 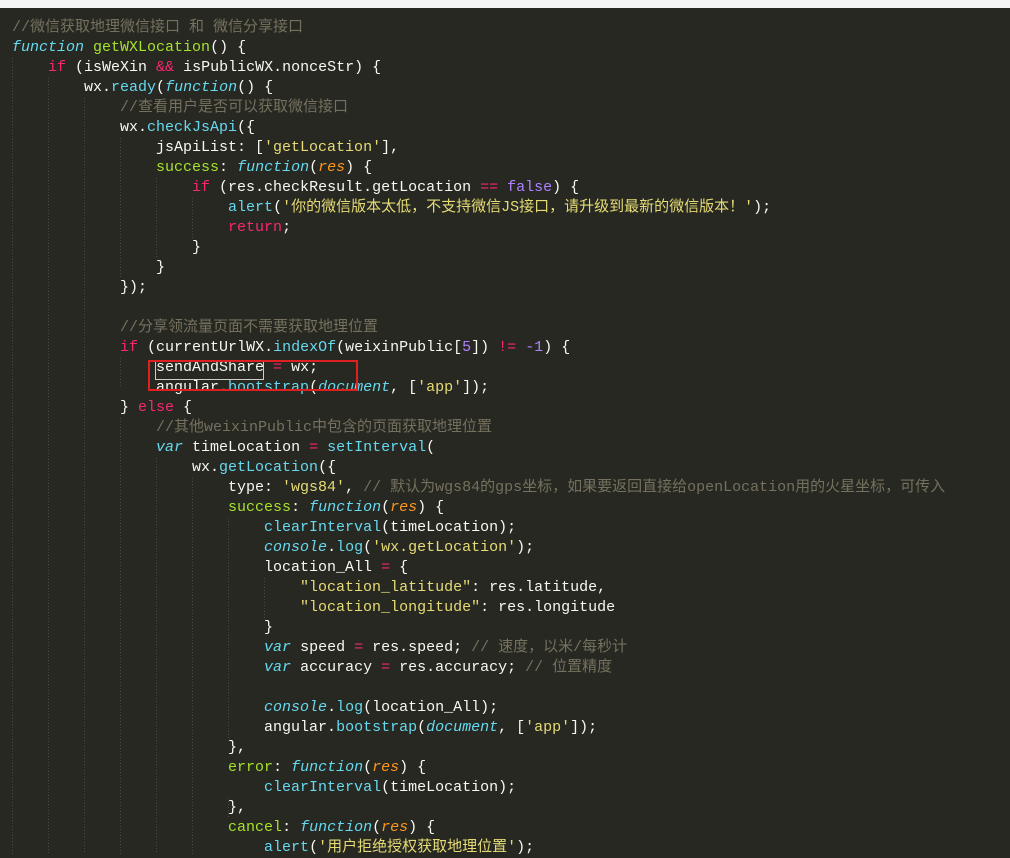 What do you see at coordinates (377, 727) in the screenshot?
I see `code-token: bootstrap` at bounding box center [377, 727].